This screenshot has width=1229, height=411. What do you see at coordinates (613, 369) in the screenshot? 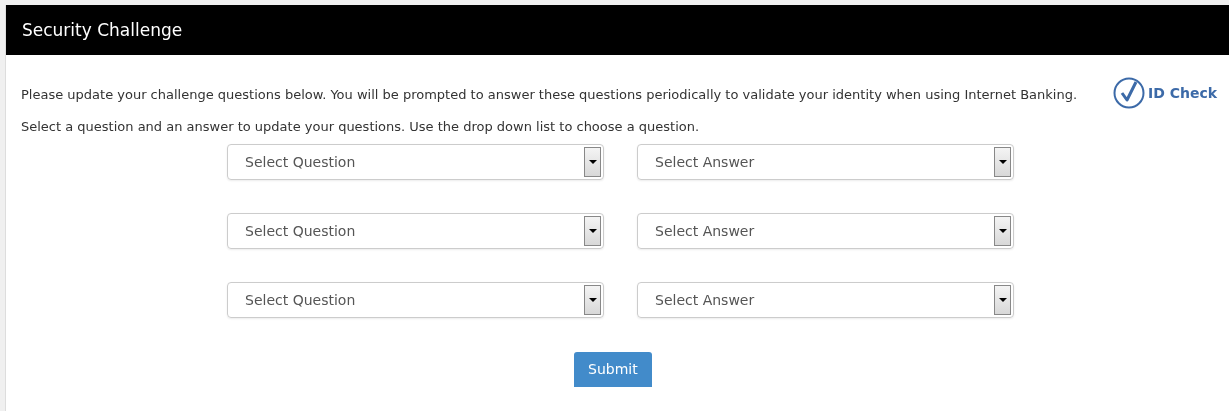
I see `submit-button: Submit` at bounding box center [613, 369].